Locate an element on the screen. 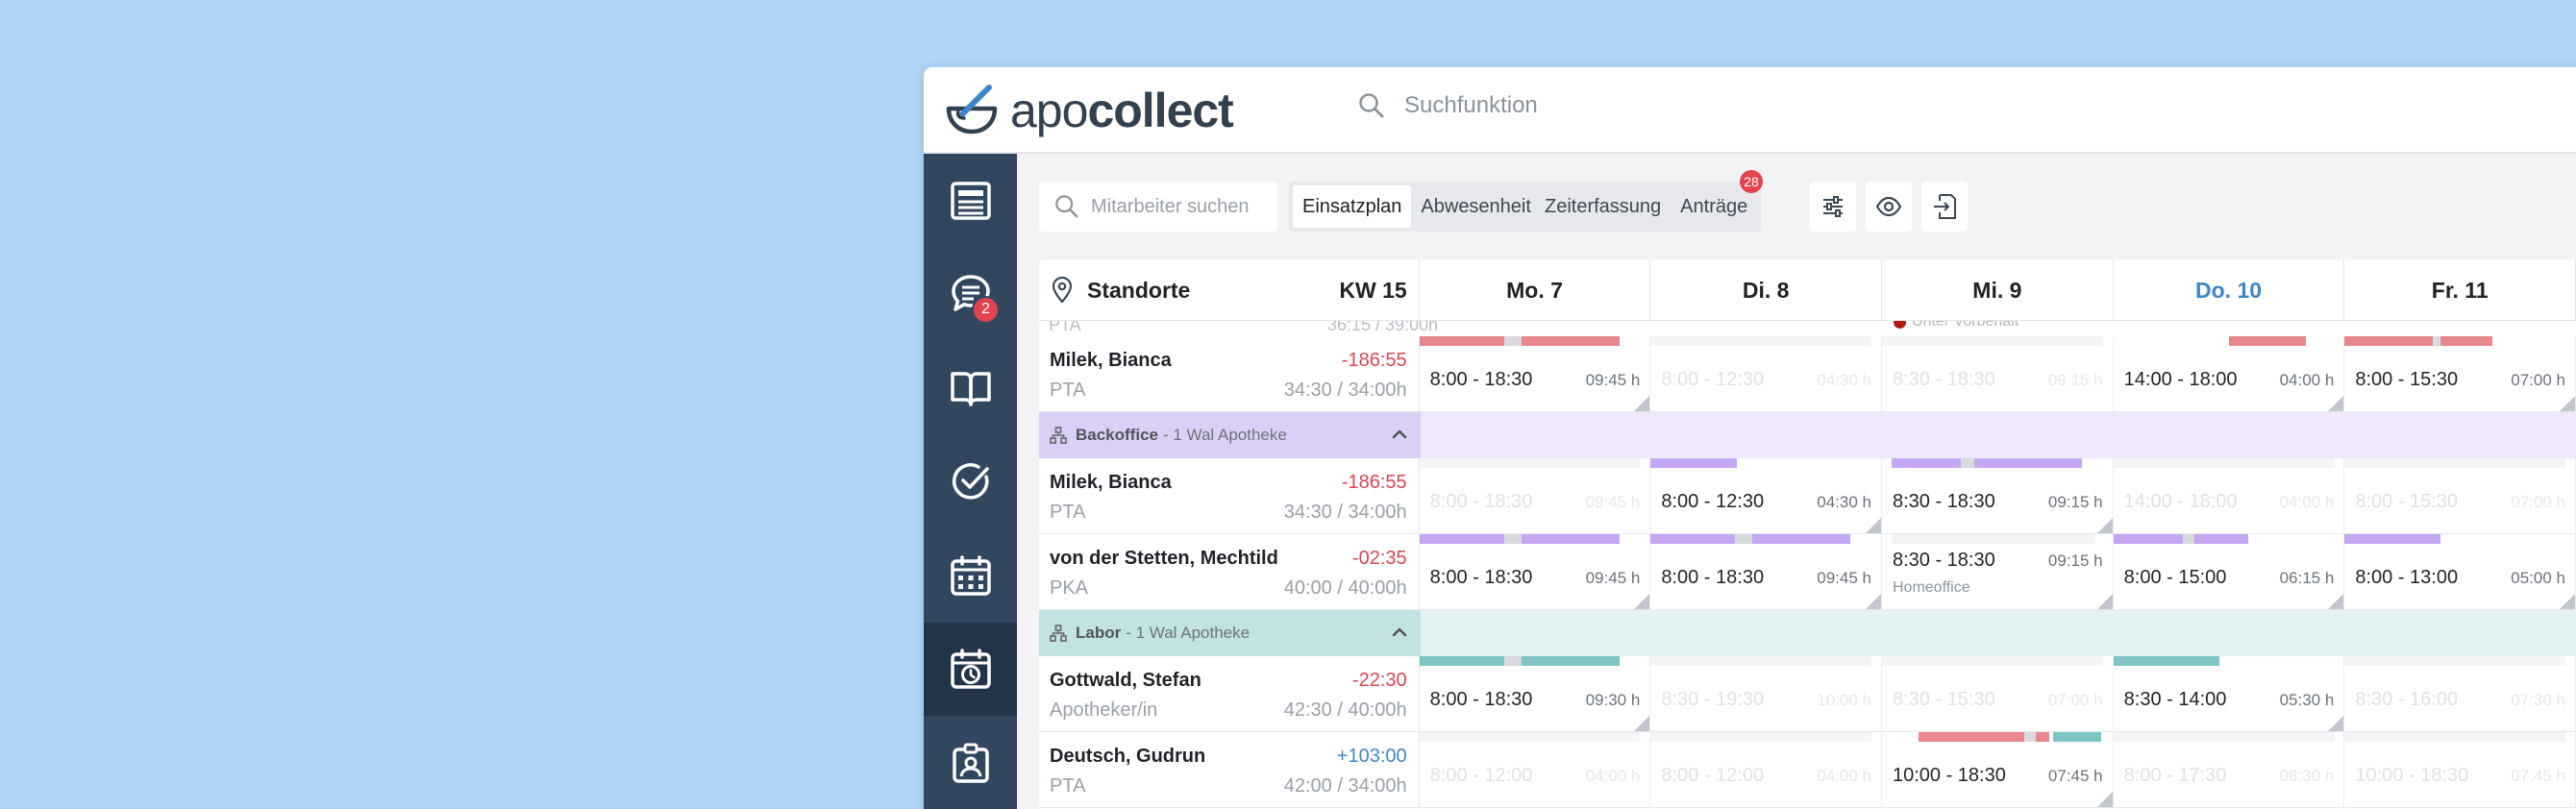 This screenshot has width=2576, height=809. sidebar-item-news is located at coordinates (970, 201).